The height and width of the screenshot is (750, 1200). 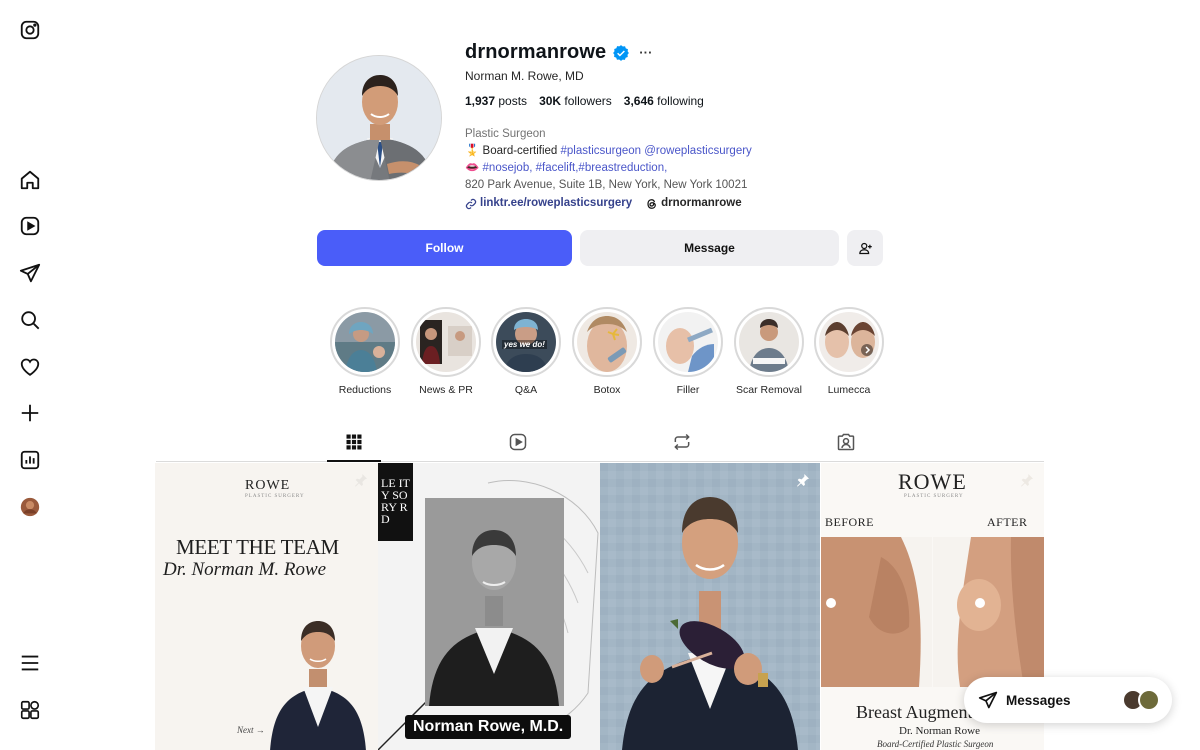 What do you see at coordinates (30, 180) in the screenshot?
I see `home-icon` at bounding box center [30, 180].